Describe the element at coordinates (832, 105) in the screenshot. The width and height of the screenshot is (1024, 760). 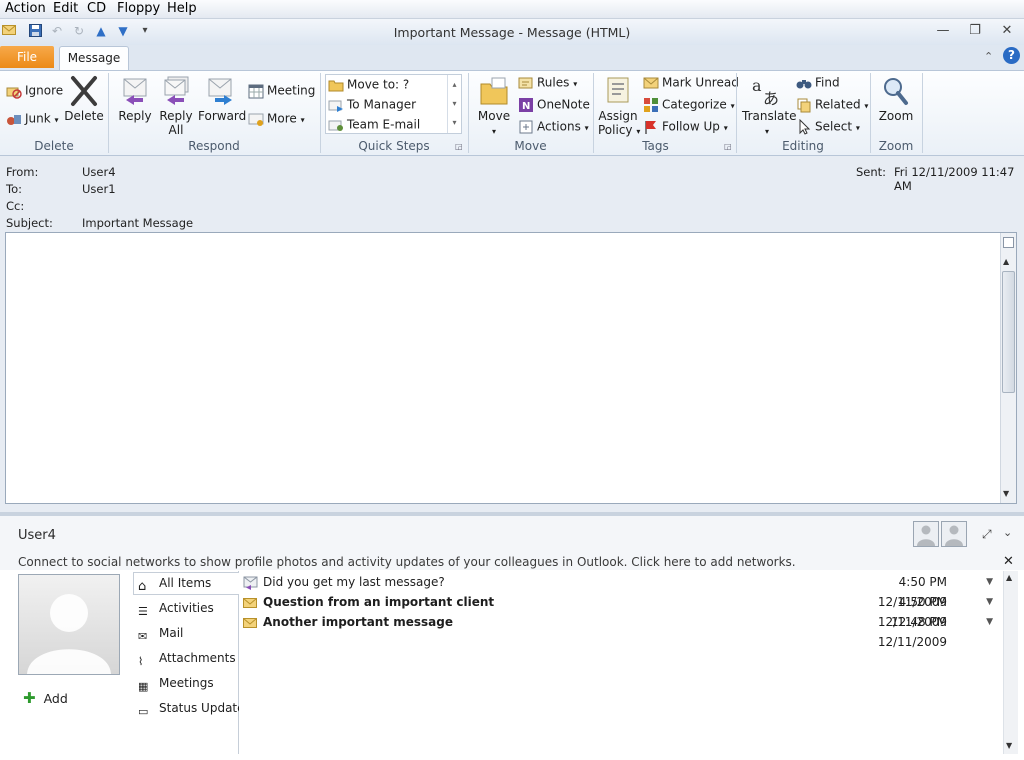
I see `related-button: Related ▾` at that location.